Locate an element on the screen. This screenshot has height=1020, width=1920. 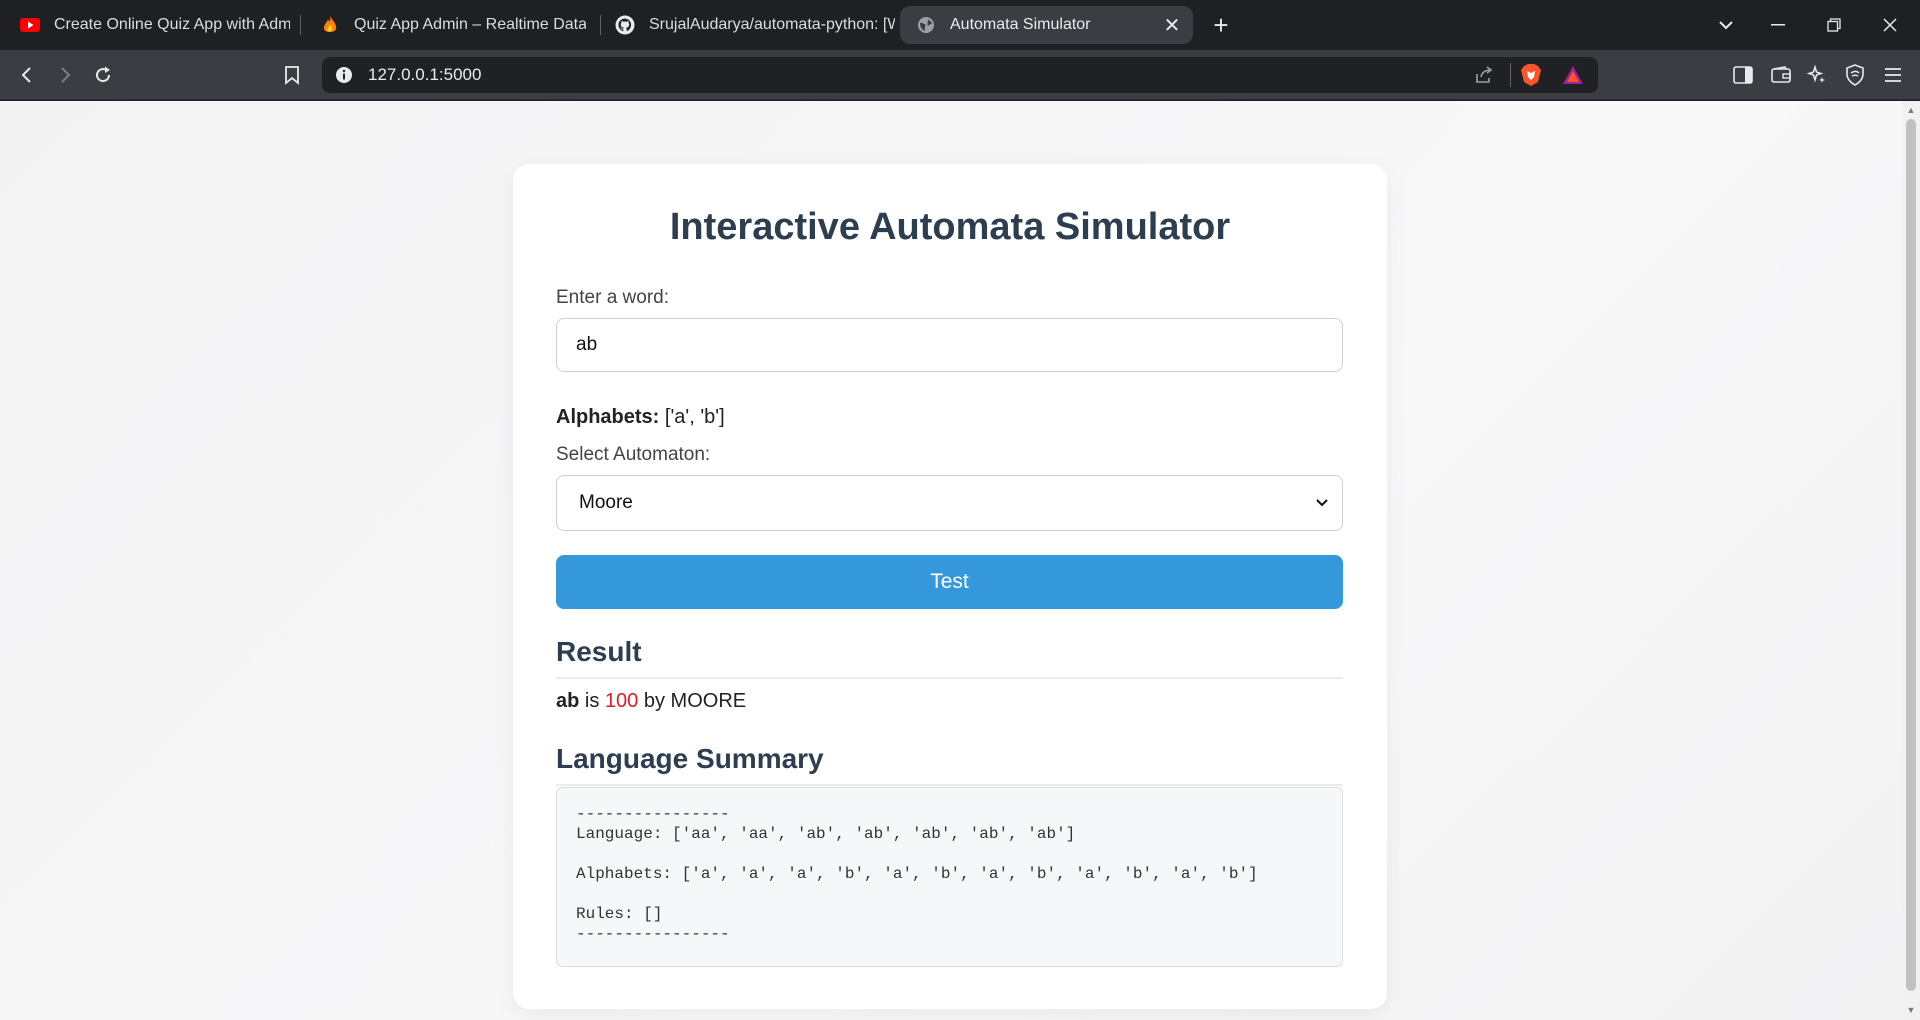
tab-label: Automata Simulator is located at coordinates (1020, 24).